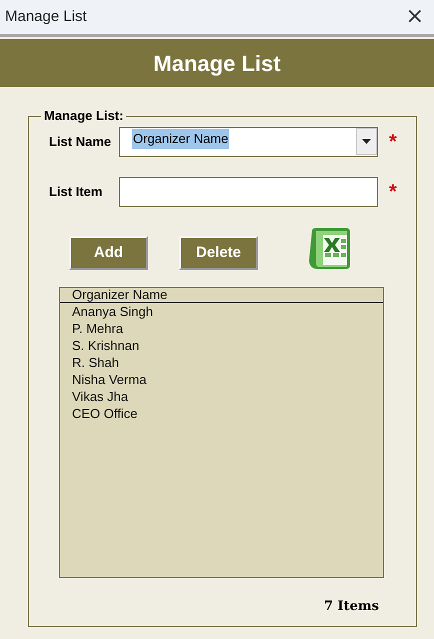 This screenshot has width=434, height=639. Describe the element at coordinates (248, 142) in the screenshot. I see `list-name-dropdown: Organizer Name` at that location.